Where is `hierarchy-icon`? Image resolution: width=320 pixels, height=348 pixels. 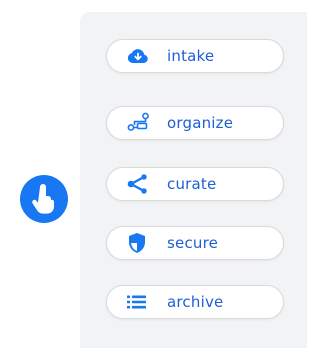 hierarchy-icon is located at coordinates (147, 122).